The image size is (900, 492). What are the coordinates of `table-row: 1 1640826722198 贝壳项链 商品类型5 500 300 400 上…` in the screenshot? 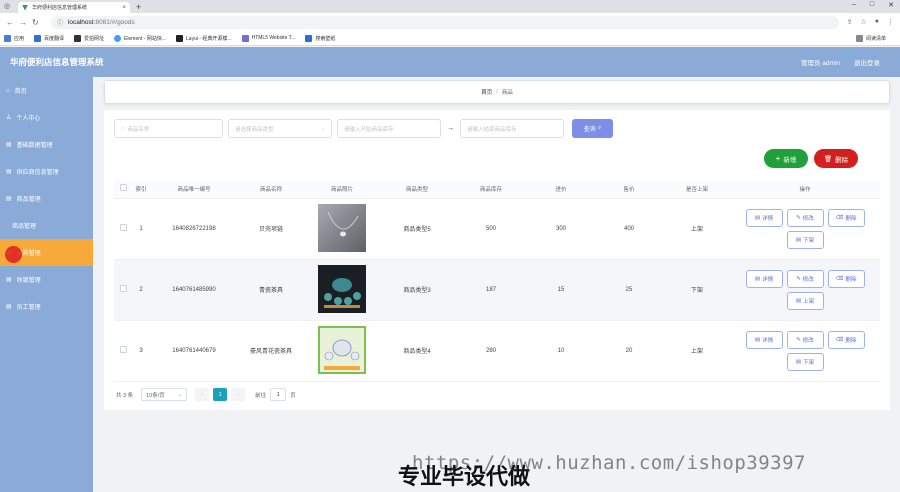 It's located at (497, 229).